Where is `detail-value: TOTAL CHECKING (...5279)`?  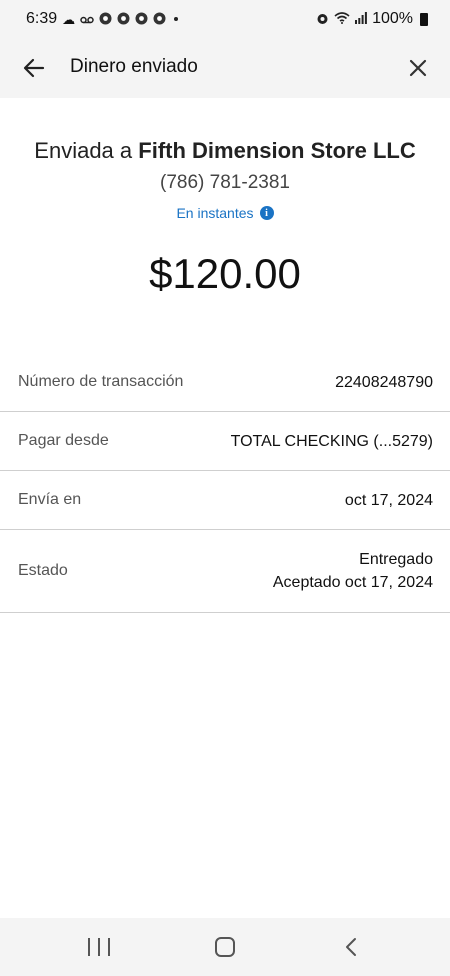 detail-value: TOTAL CHECKING (...5279) is located at coordinates (331, 441).